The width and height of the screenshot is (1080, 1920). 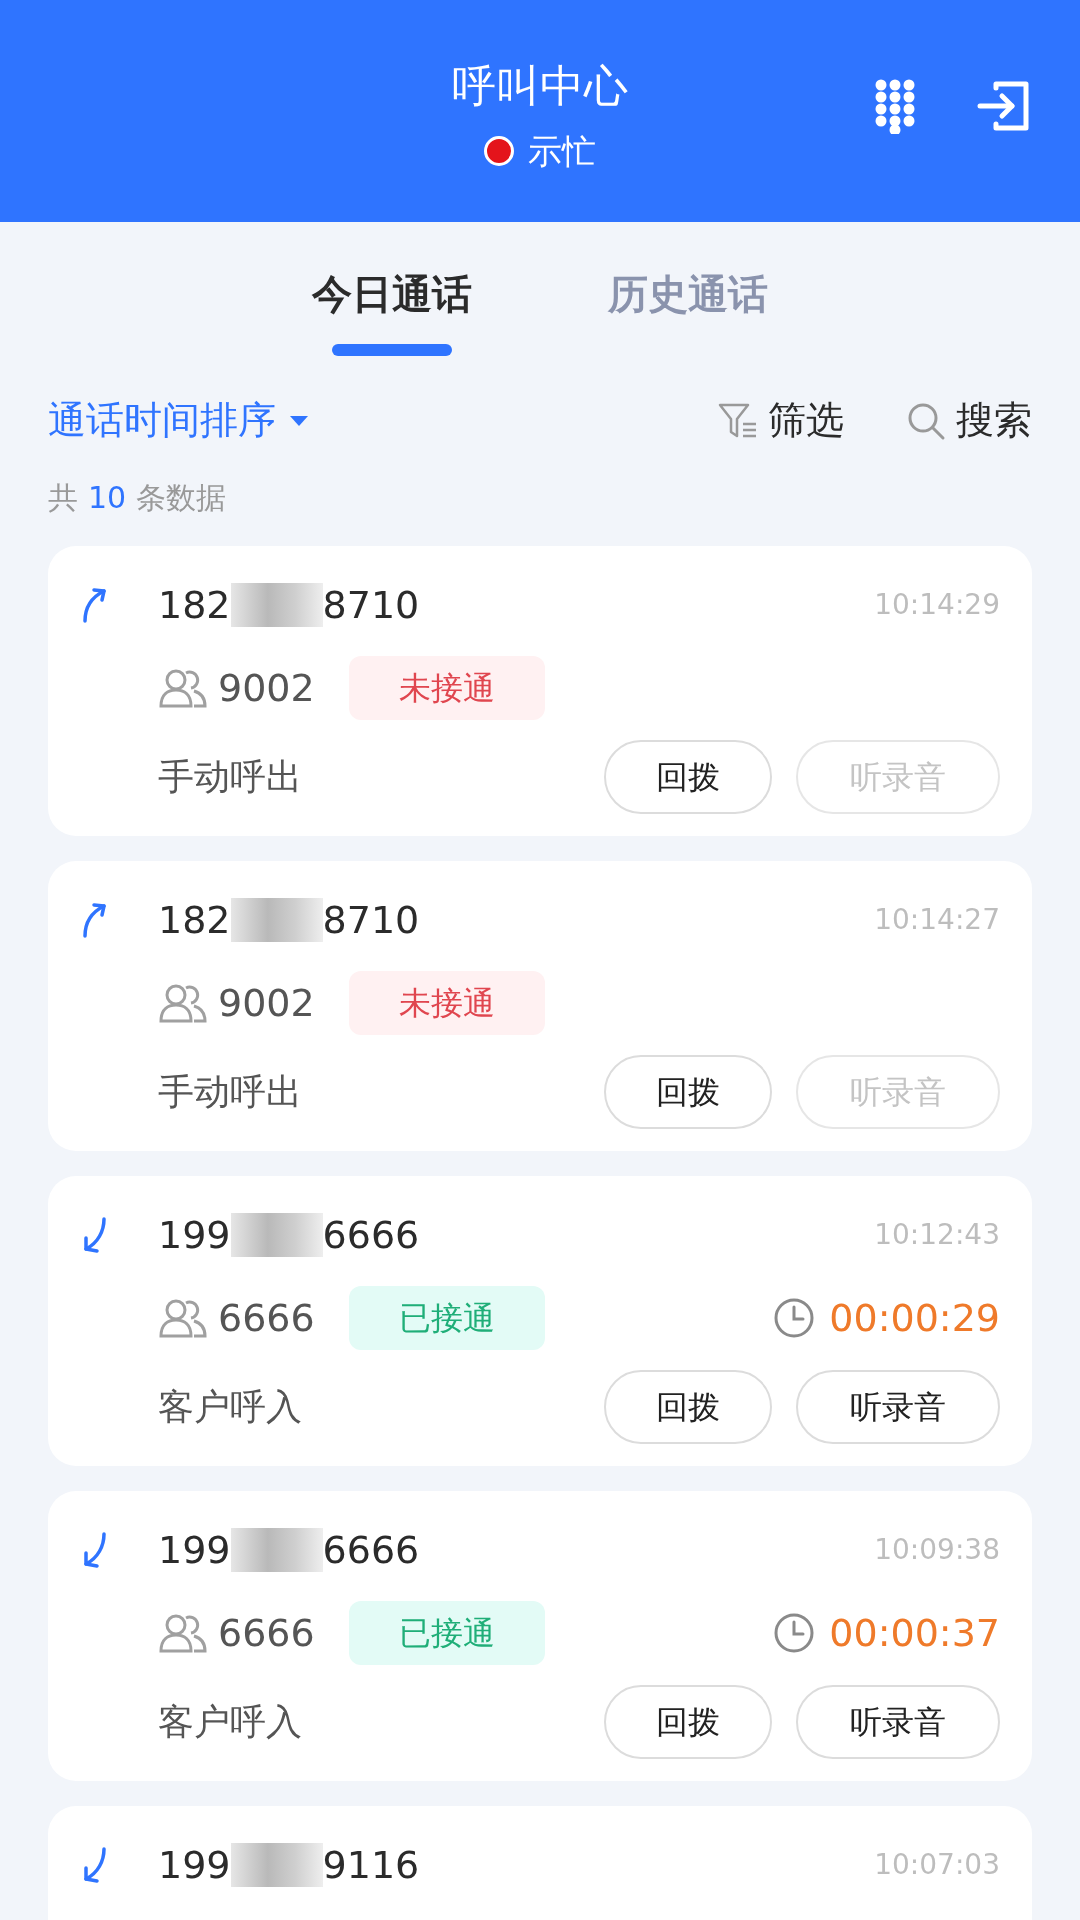 What do you see at coordinates (63, 498) in the screenshot?
I see `count-label: 共` at bounding box center [63, 498].